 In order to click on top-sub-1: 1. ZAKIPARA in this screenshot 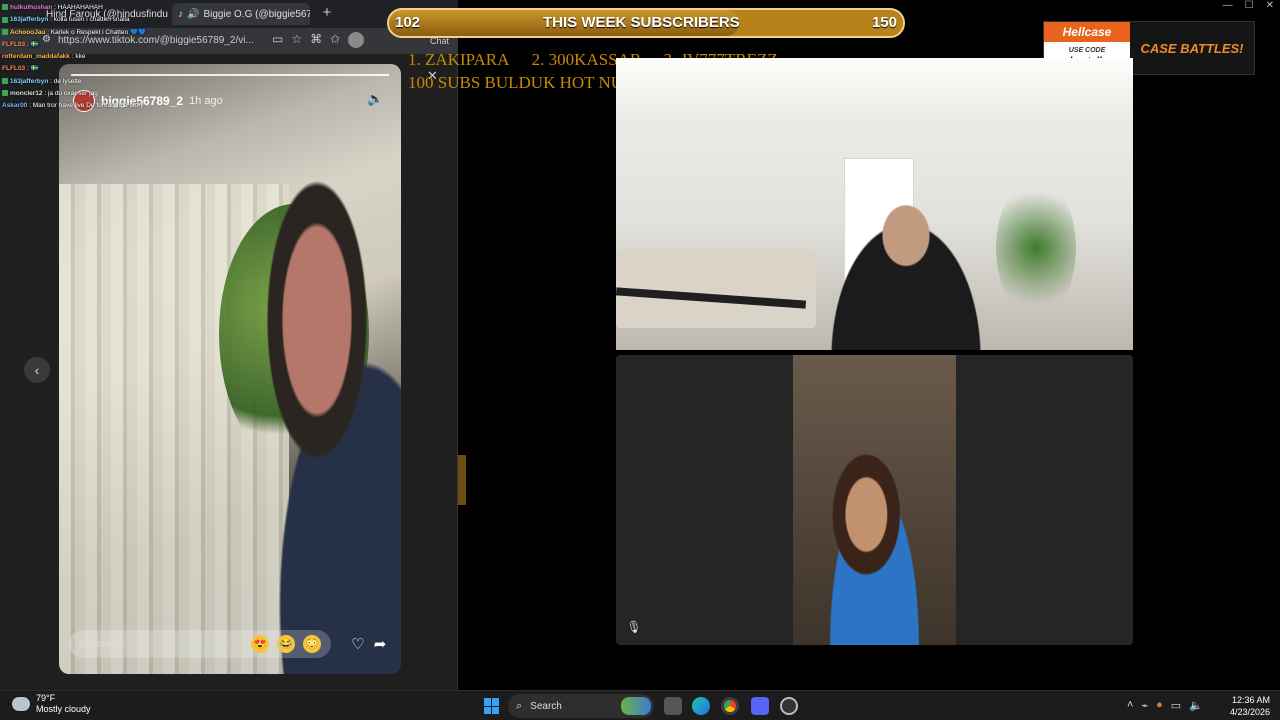, I will do `click(459, 59)`.